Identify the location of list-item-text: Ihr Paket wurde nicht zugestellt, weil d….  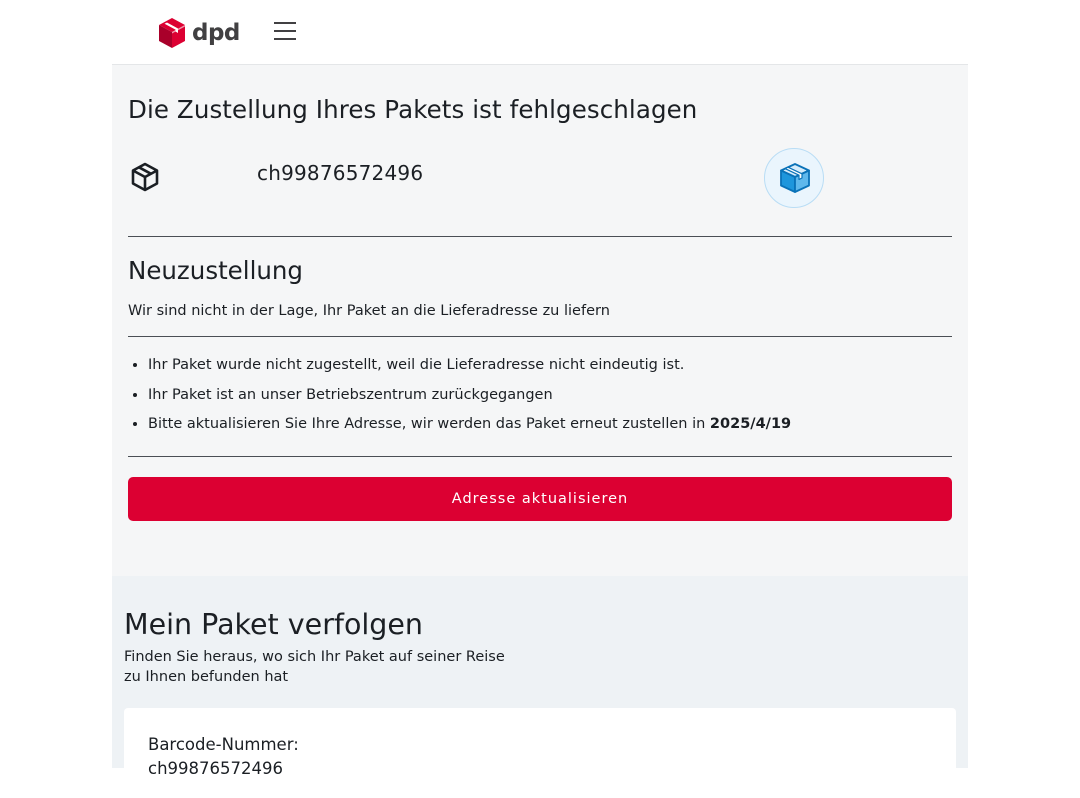
(416, 365).